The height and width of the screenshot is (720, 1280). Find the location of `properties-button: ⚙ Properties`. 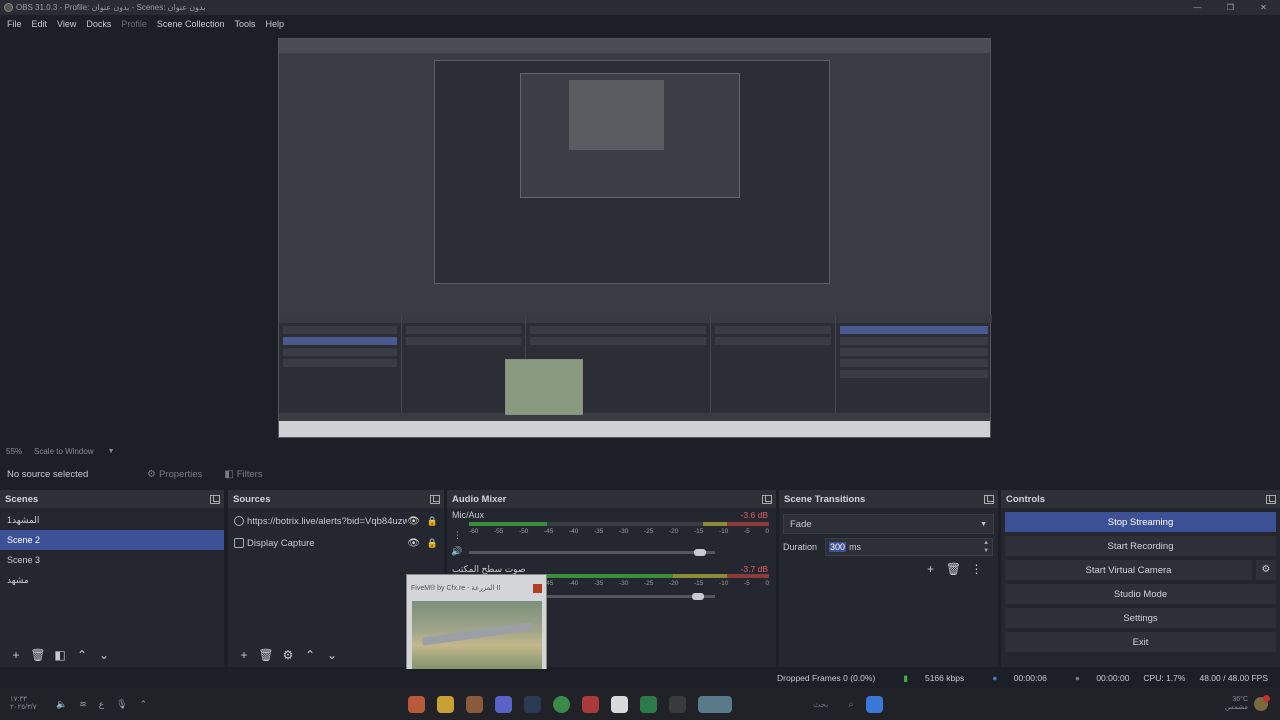

properties-button: ⚙ Properties is located at coordinates (174, 474).